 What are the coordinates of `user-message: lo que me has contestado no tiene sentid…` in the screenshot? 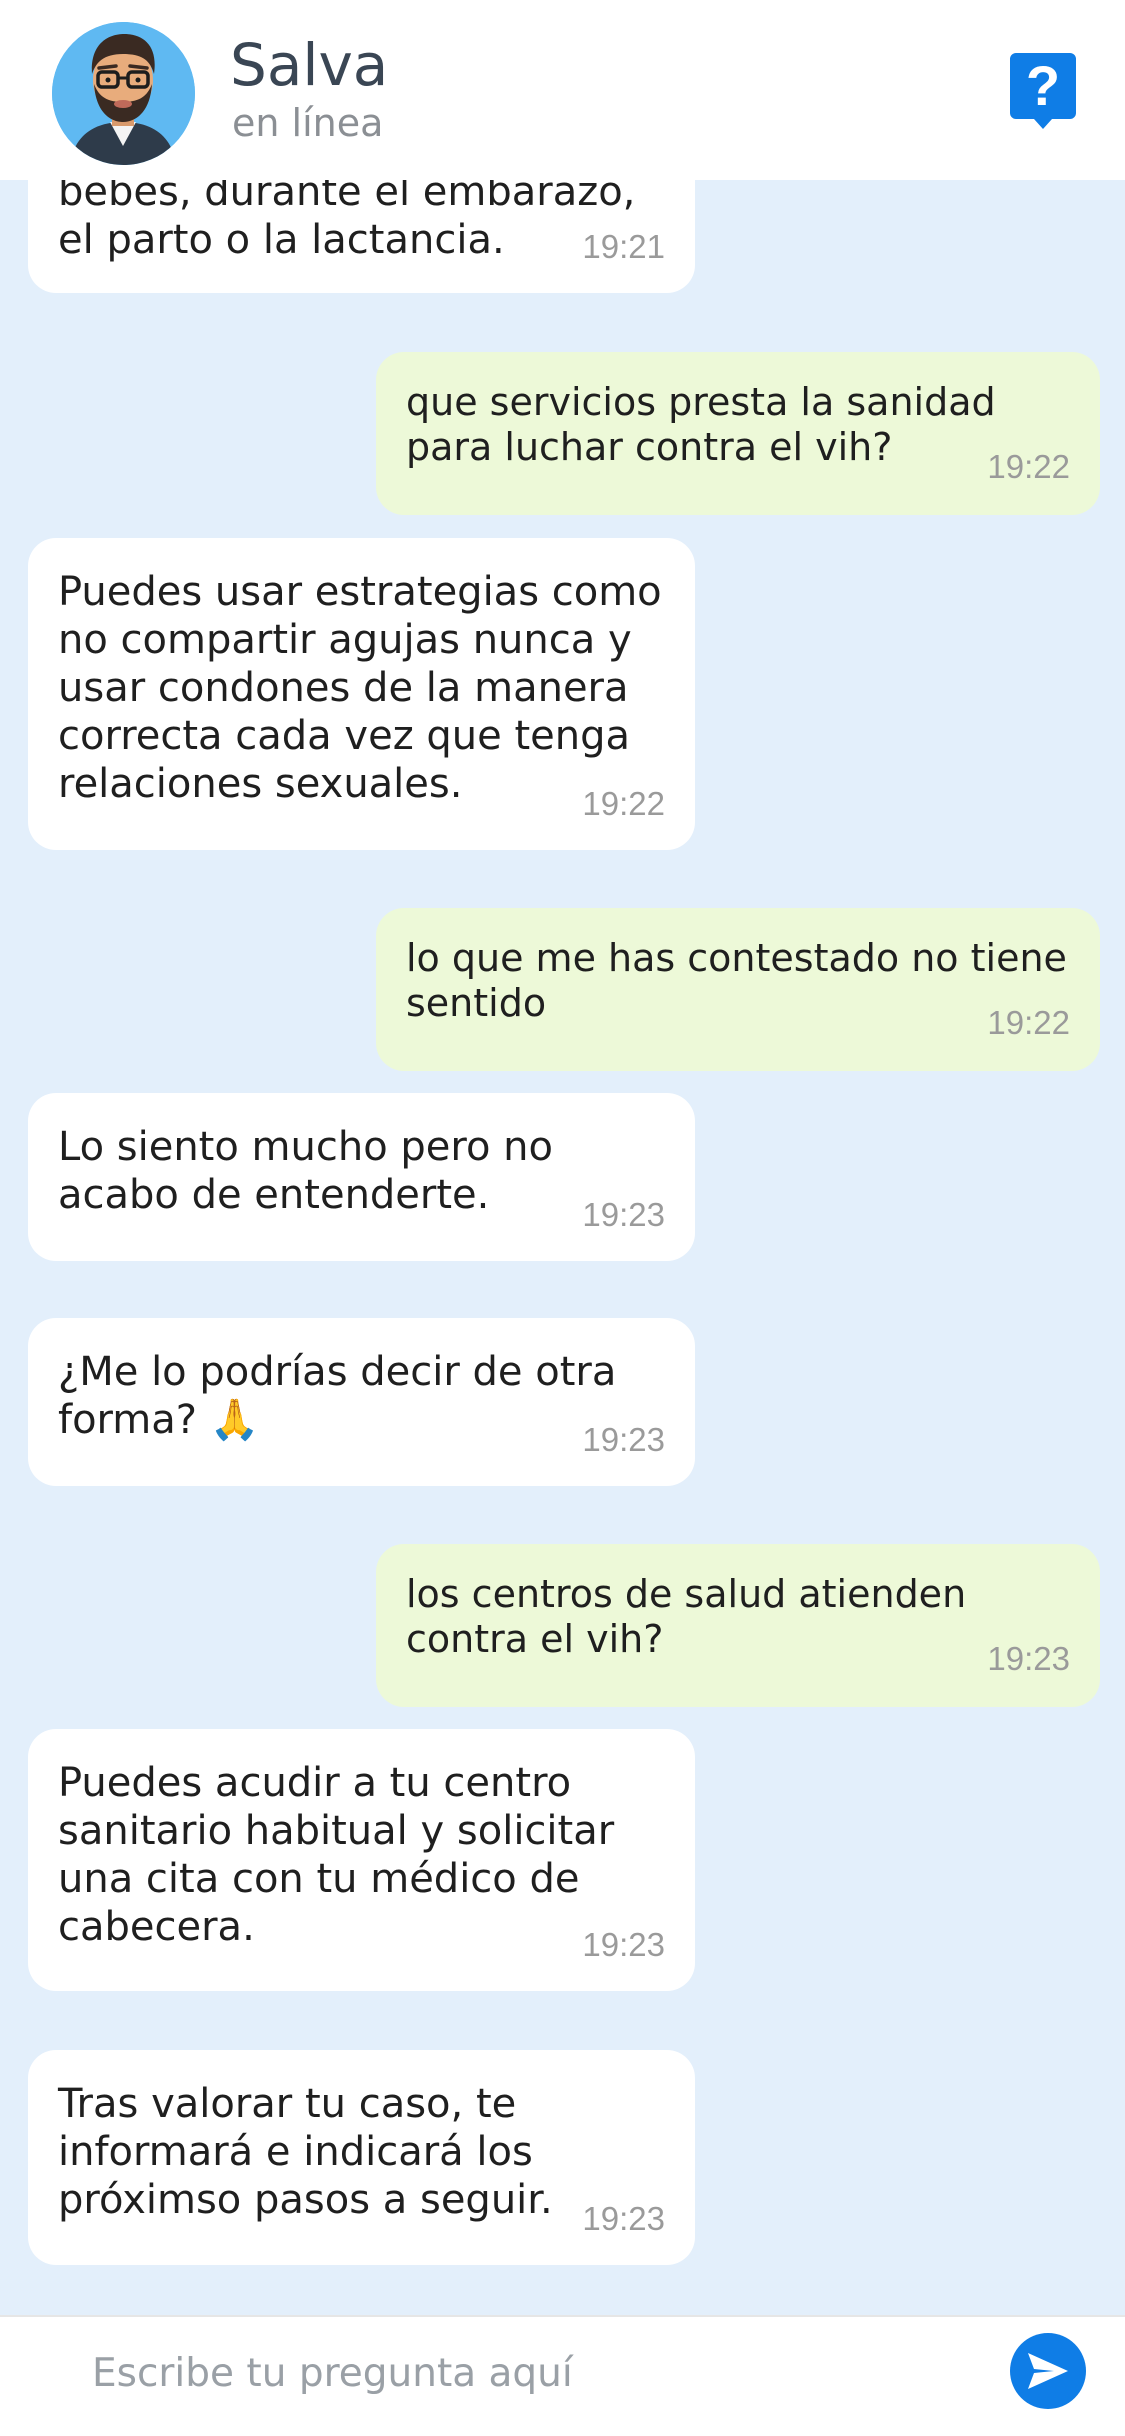 It's located at (738, 989).